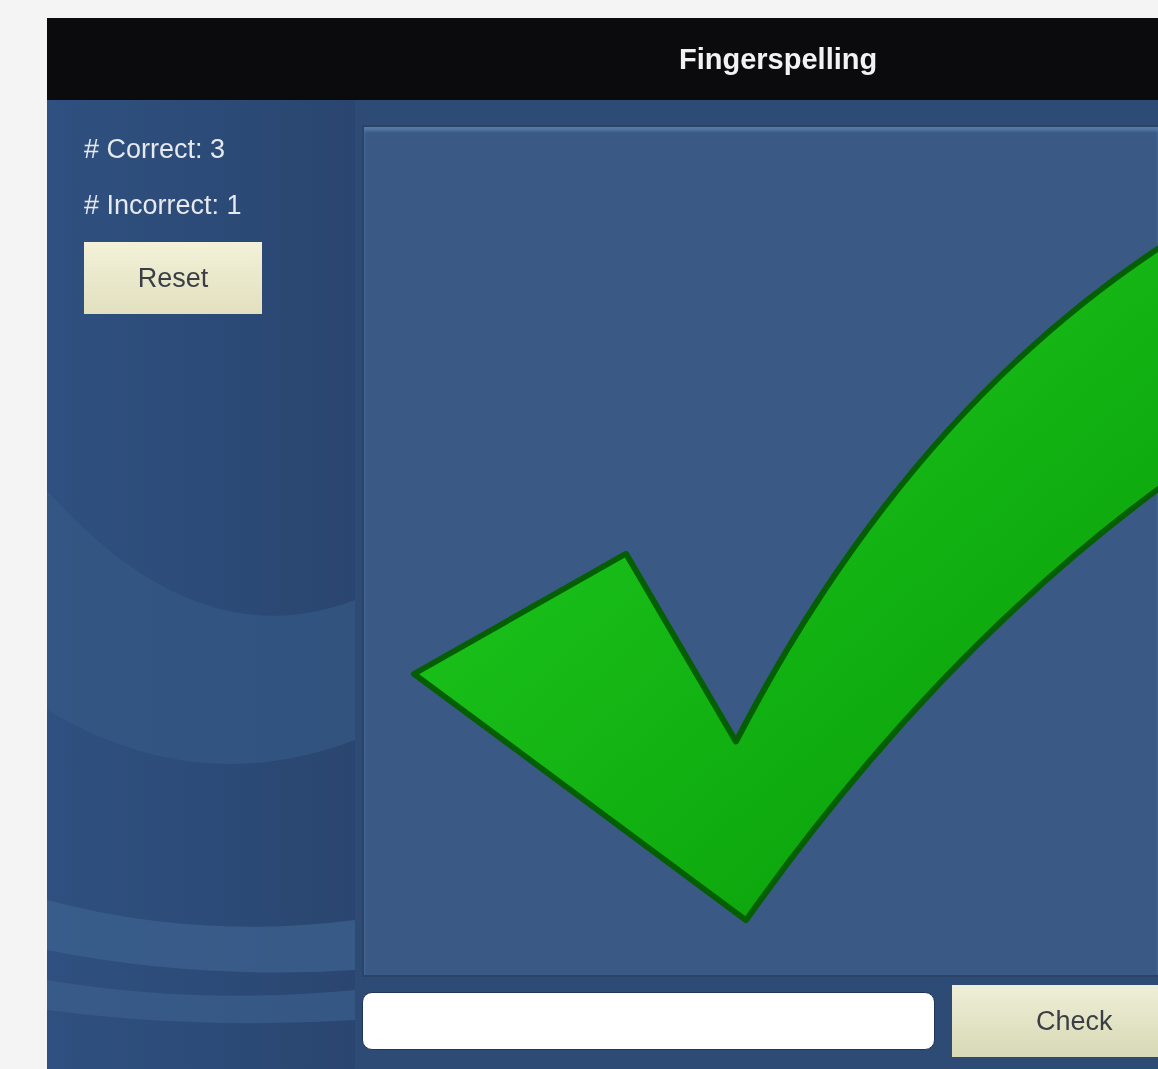  What do you see at coordinates (155, 149) in the screenshot?
I see `score-text: # Correct: 3` at bounding box center [155, 149].